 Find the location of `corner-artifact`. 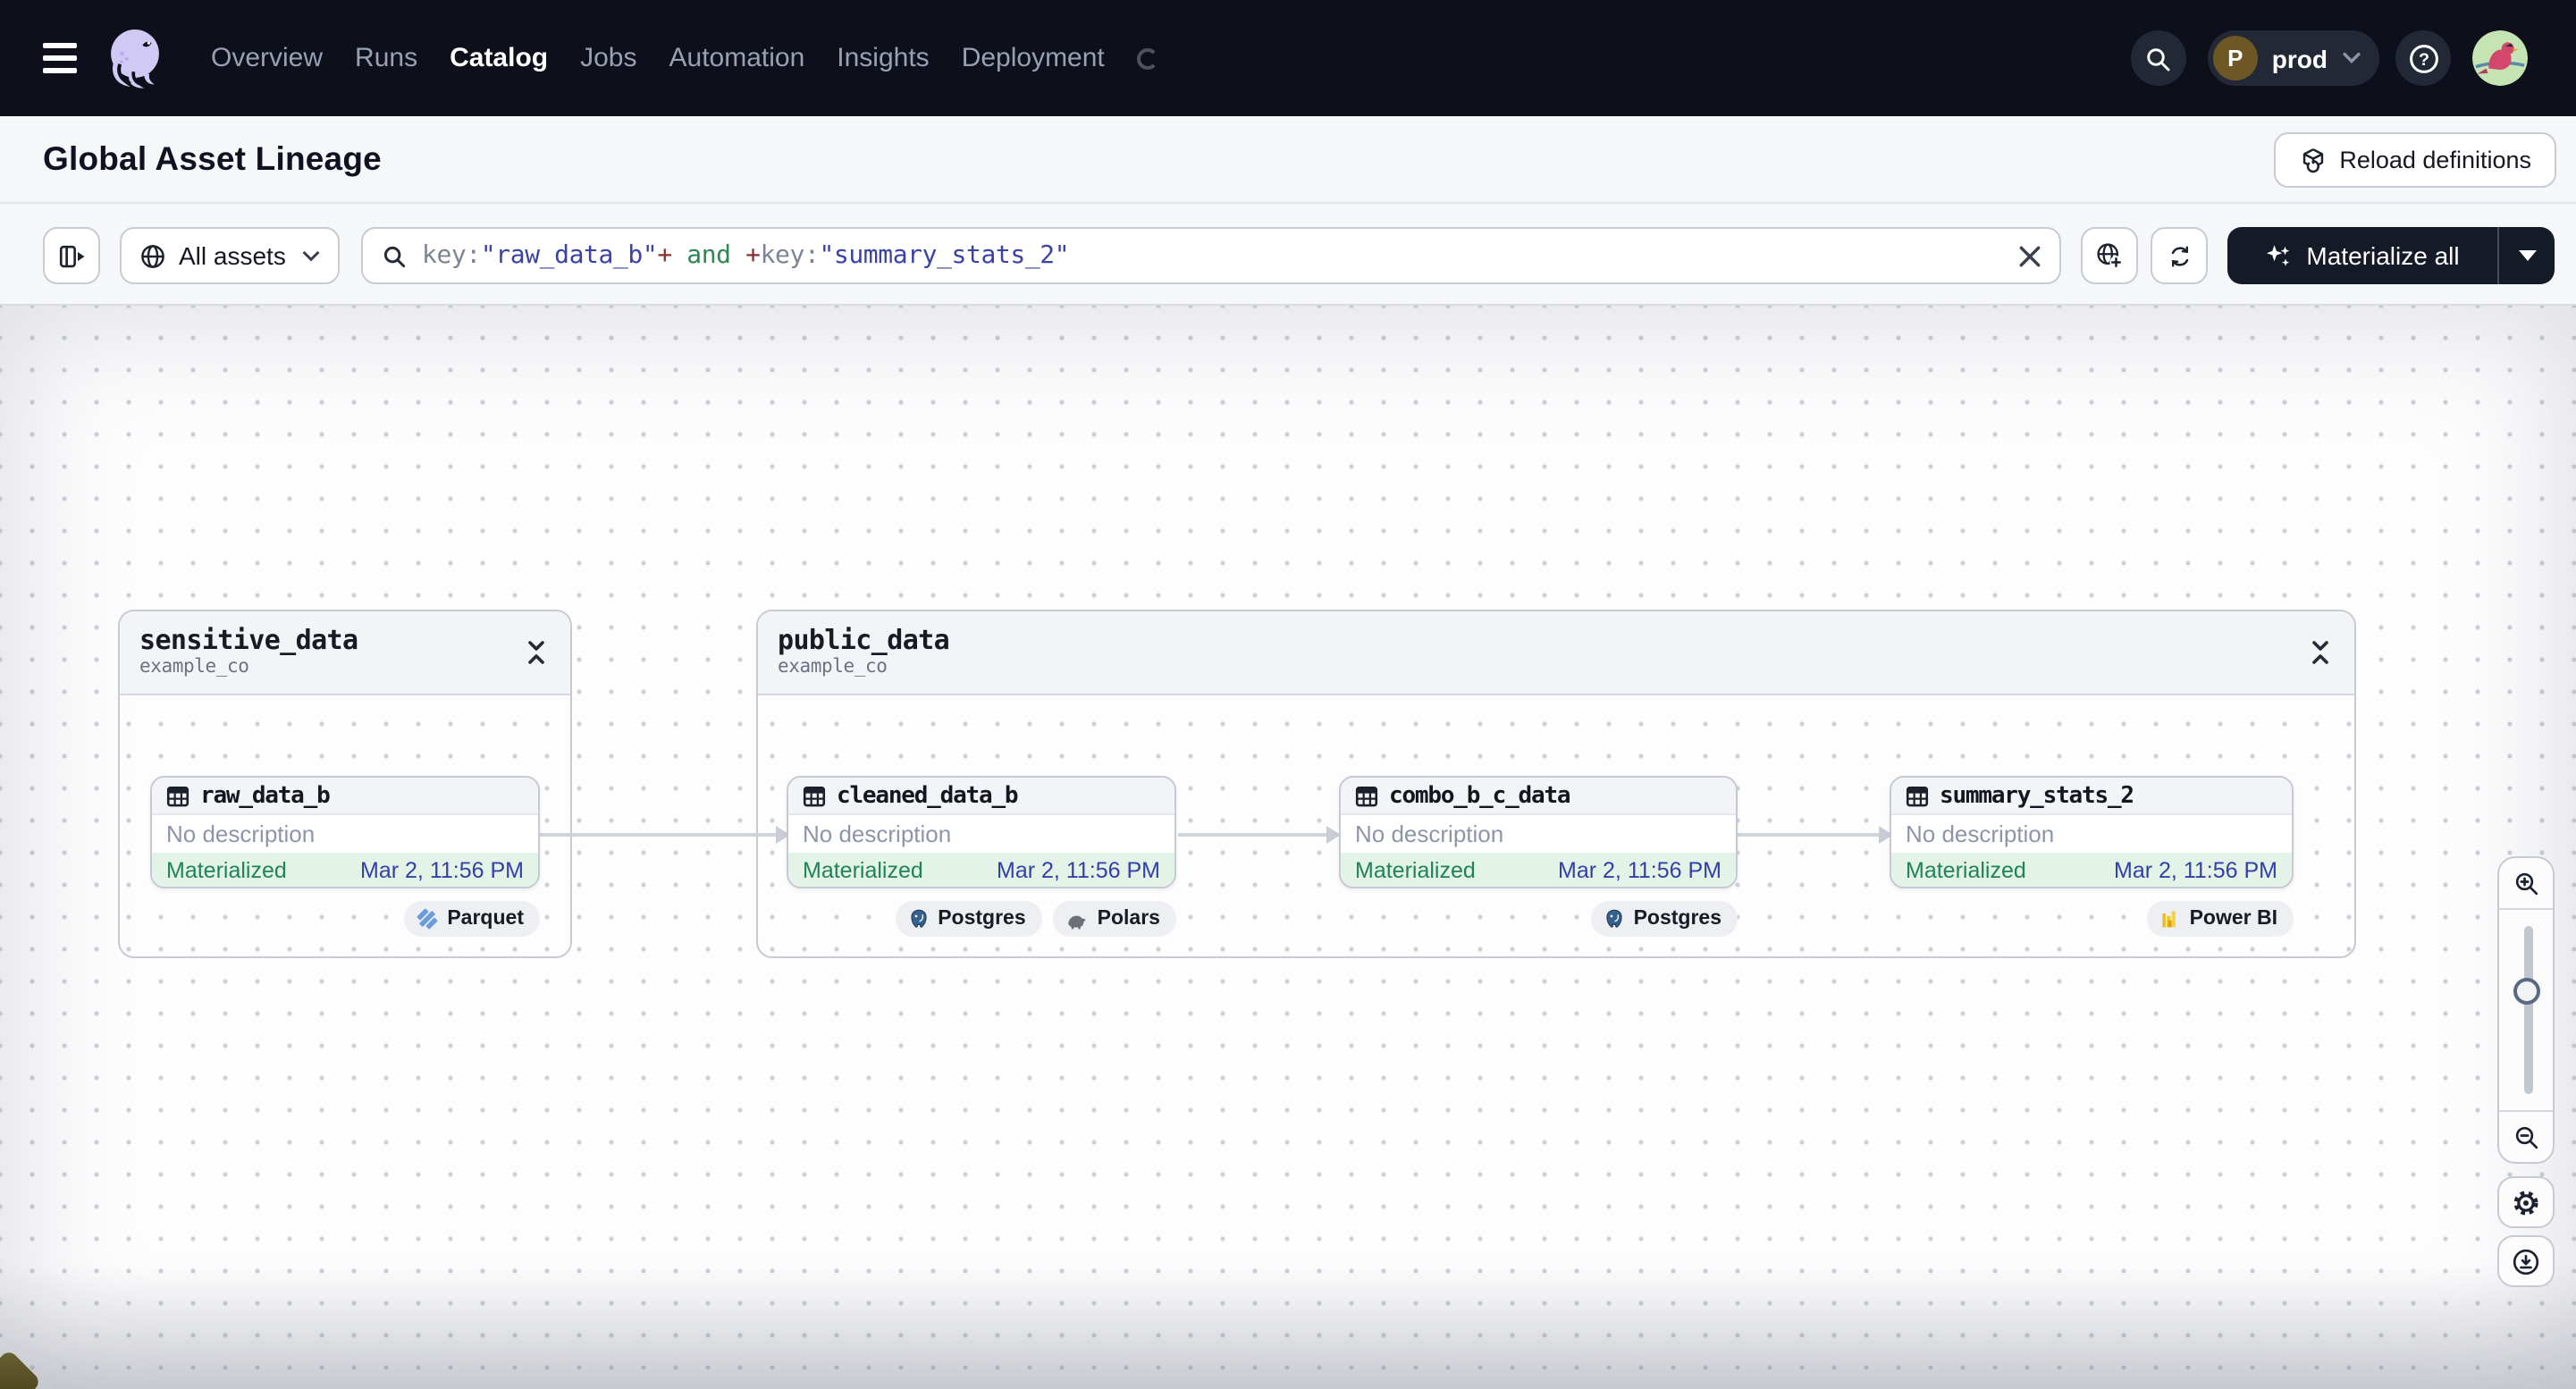

corner-artifact is located at coordinates (21, 1369).